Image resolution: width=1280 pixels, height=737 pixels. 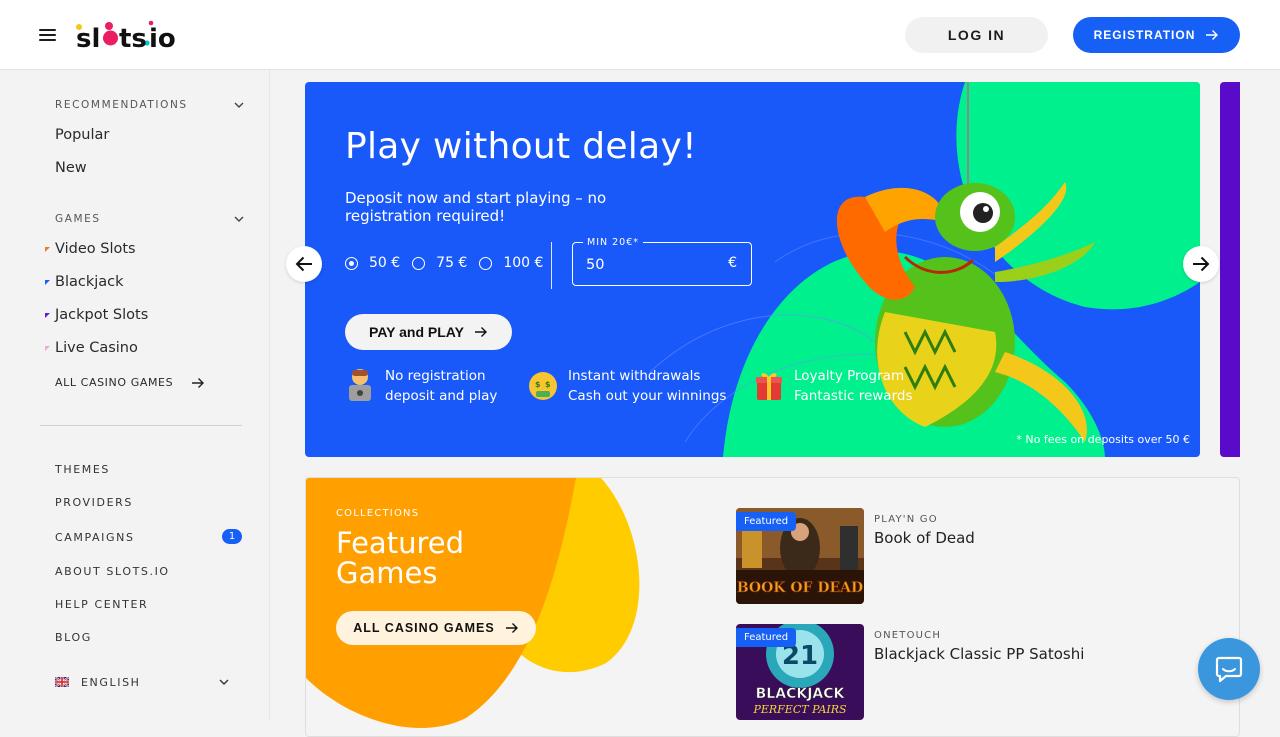 What do you see at coordinates (95, 249) in the screenshot?
I see `video-slots-label: Video Slots` at bounding box center [95, 249].